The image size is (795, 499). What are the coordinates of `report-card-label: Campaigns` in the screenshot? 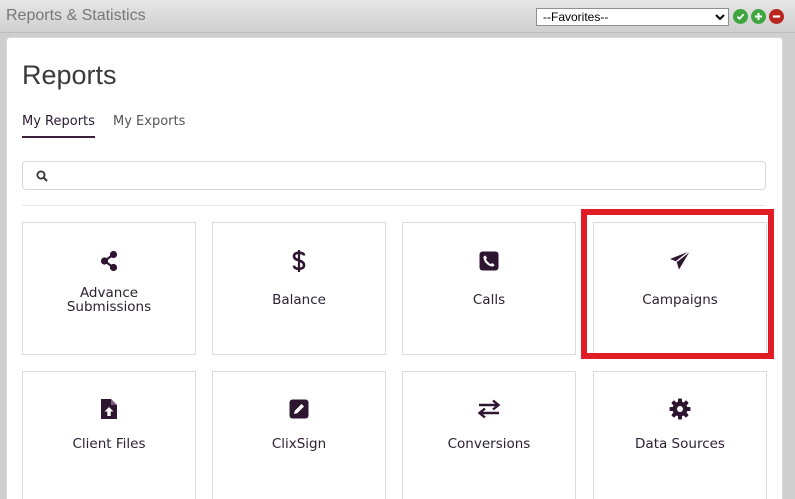 It's located at (680, 300).